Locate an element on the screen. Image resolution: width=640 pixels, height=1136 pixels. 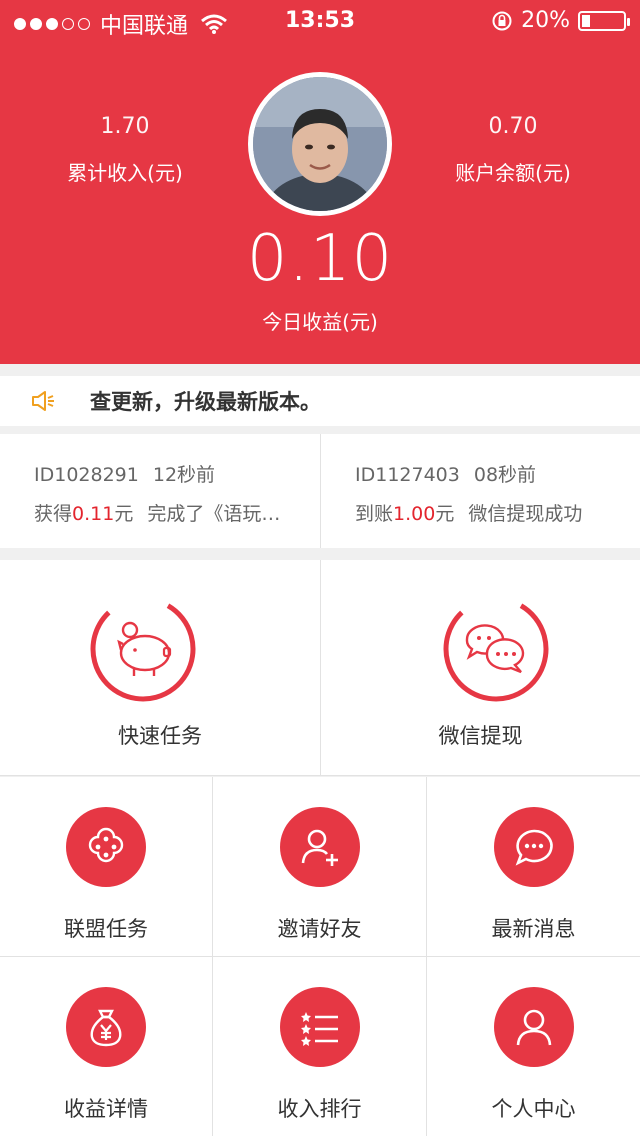
balance-value: 0.70 is located at coordinates (513, 126).